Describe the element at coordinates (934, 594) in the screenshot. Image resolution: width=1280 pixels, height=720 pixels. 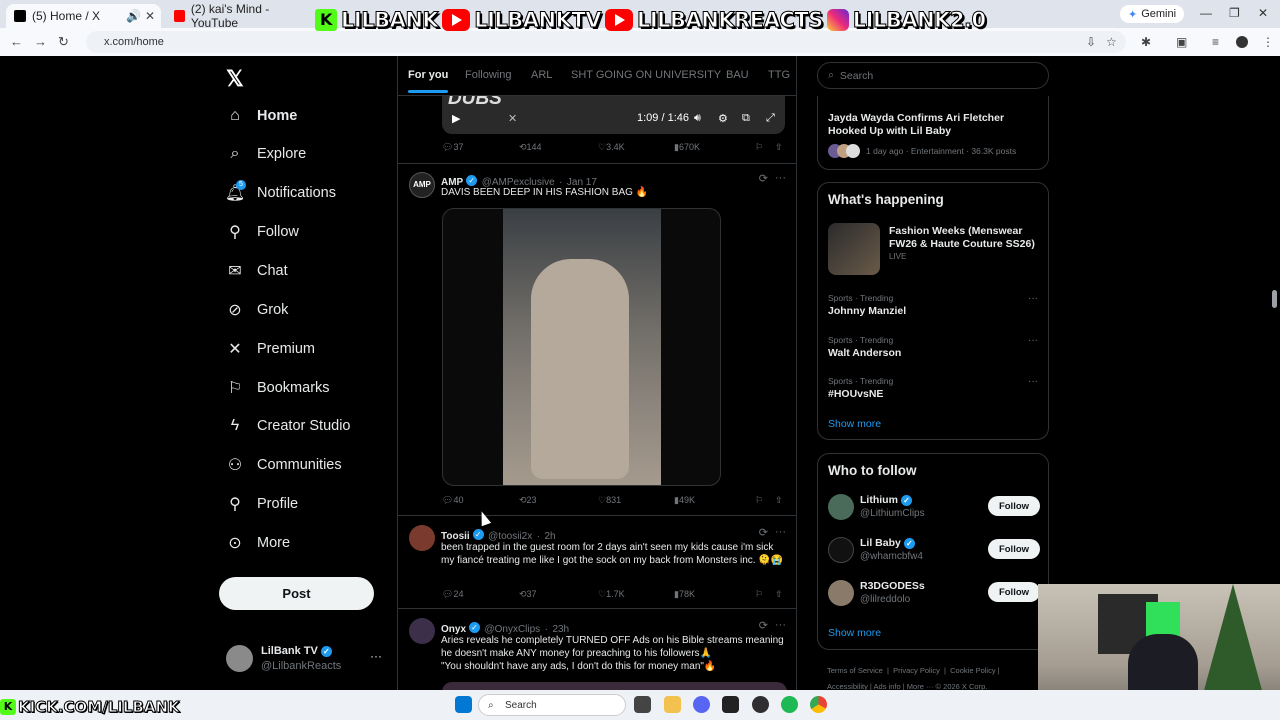
I see `follow-suggestion: R3DGODESs @lilreddolo Follow` at that location.